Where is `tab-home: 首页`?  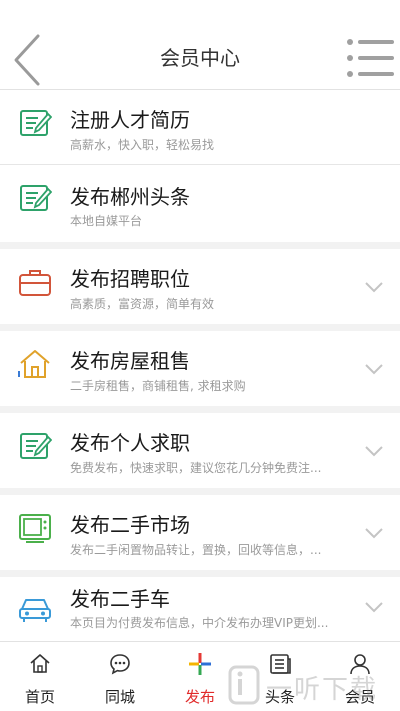 tab-home: 首页 is located at coordinates (40, 676).